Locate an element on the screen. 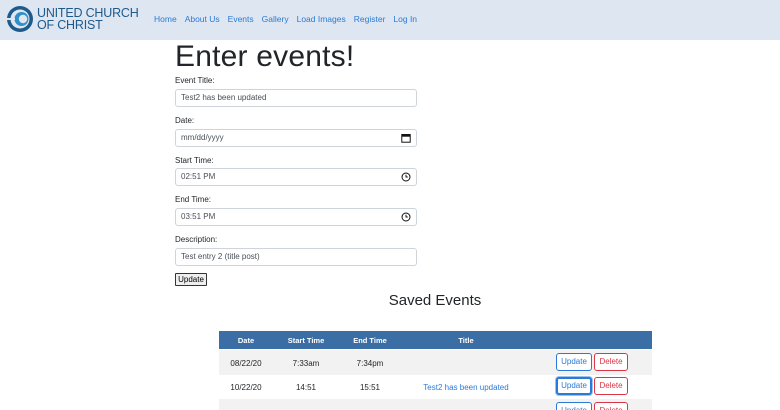  form-update-button: Update is located at coordinates (191, 279).